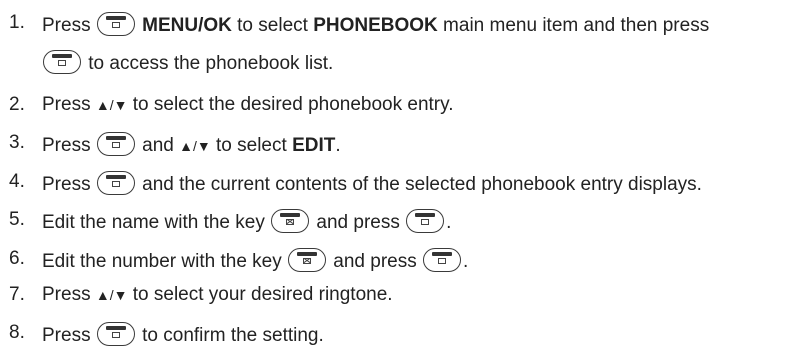 Image resolution: width=791 pixels, height=349 pixels. I want to click on step-text: to select the desired phonebook entry., so click(290, 104).